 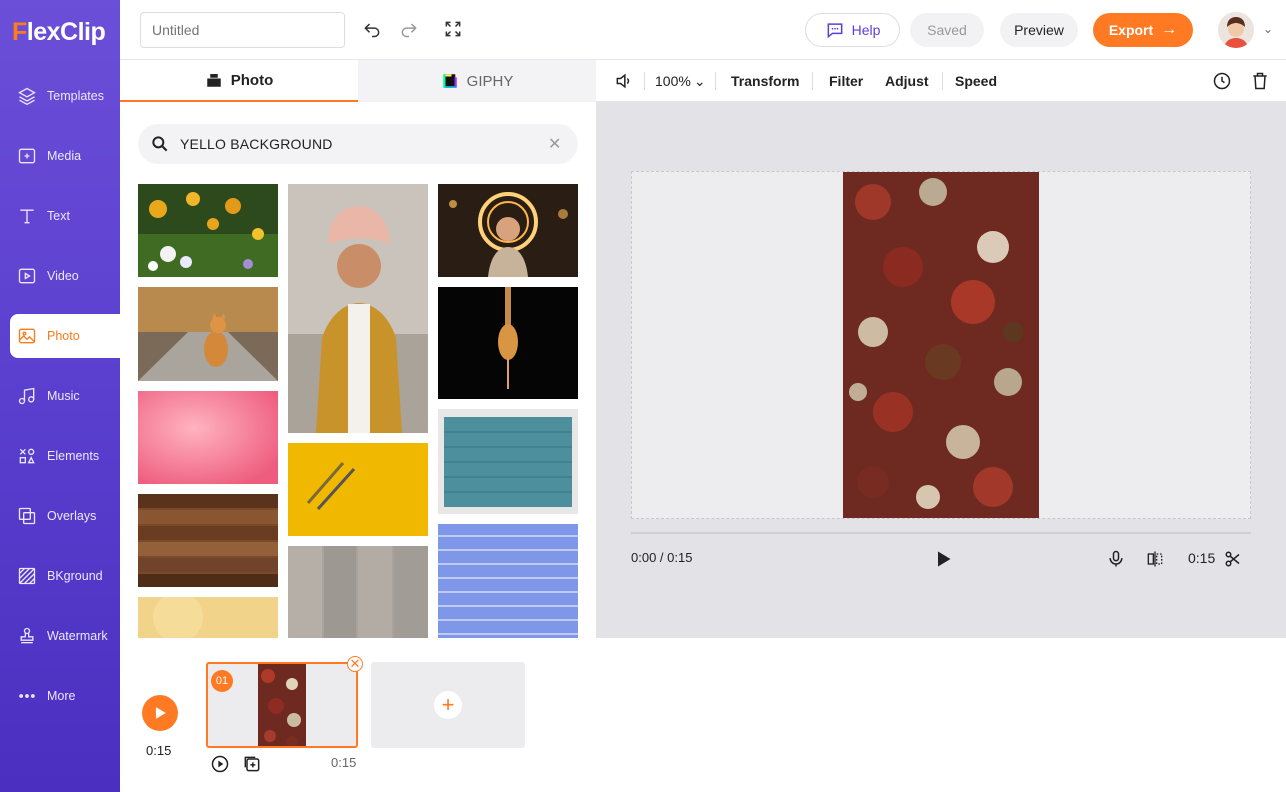 I want to click on photo-result-cat, so click(x=208, y=334).